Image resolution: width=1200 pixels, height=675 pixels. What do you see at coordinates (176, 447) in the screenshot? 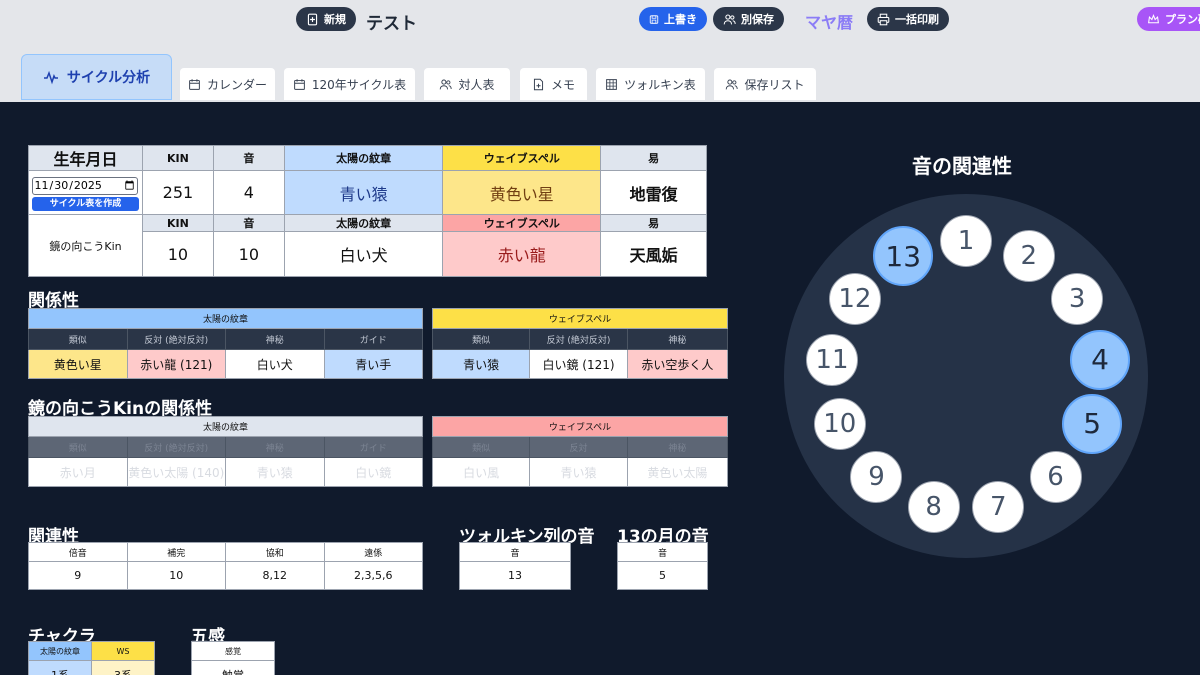
I see `mirror-seal-col: 反対 (絶対反対)` at bounding box center [176, 447].